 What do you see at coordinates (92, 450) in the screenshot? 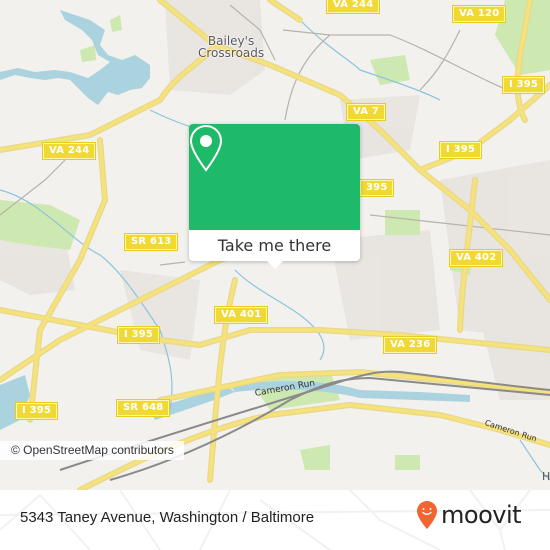
I see `map-attribution: © OpenStreetMap contributors` at bounding box center [92, 450].